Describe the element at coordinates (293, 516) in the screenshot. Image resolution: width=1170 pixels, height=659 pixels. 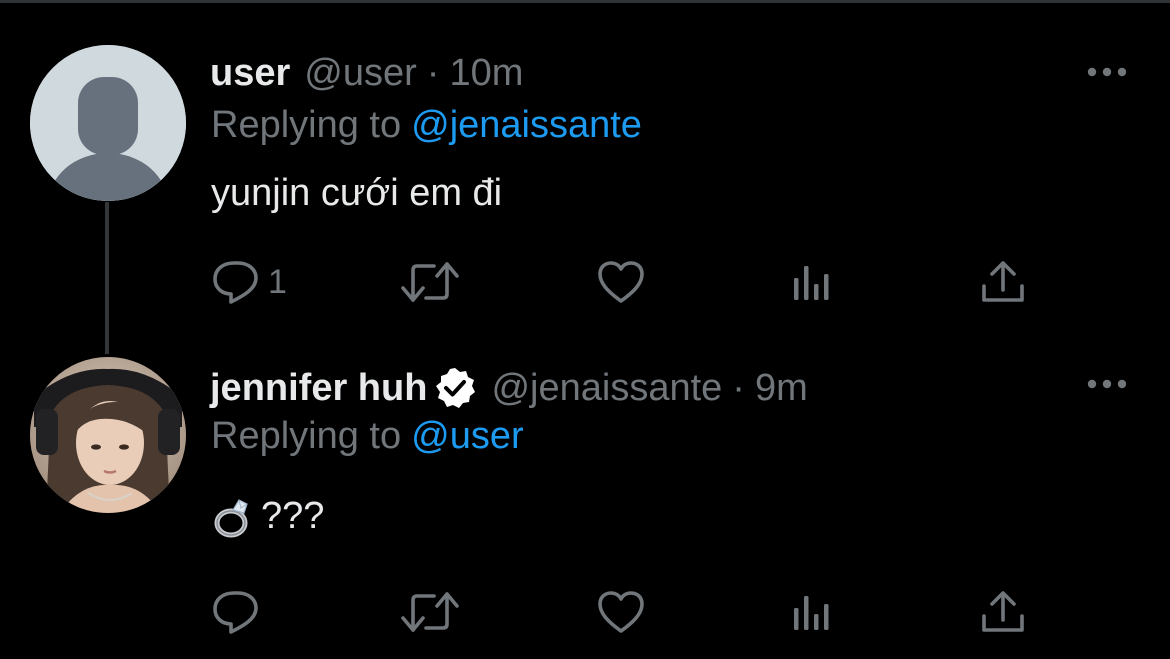
I see `tweet-text-content: ???` at that location.